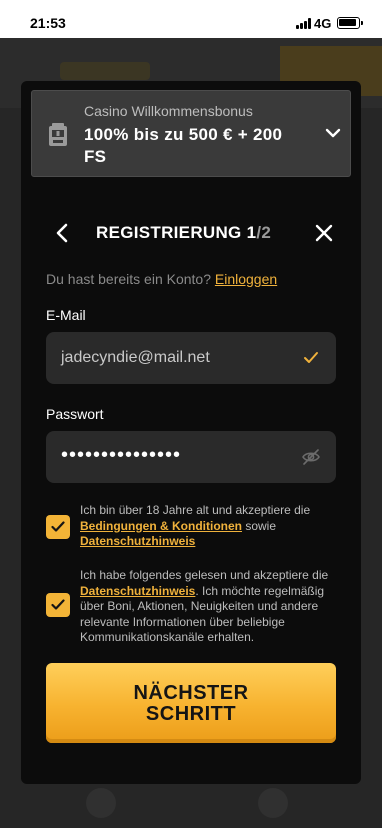  Describe the element at coordinates (264, 232) in the screenshot. I see `step-total: /2` at that location.